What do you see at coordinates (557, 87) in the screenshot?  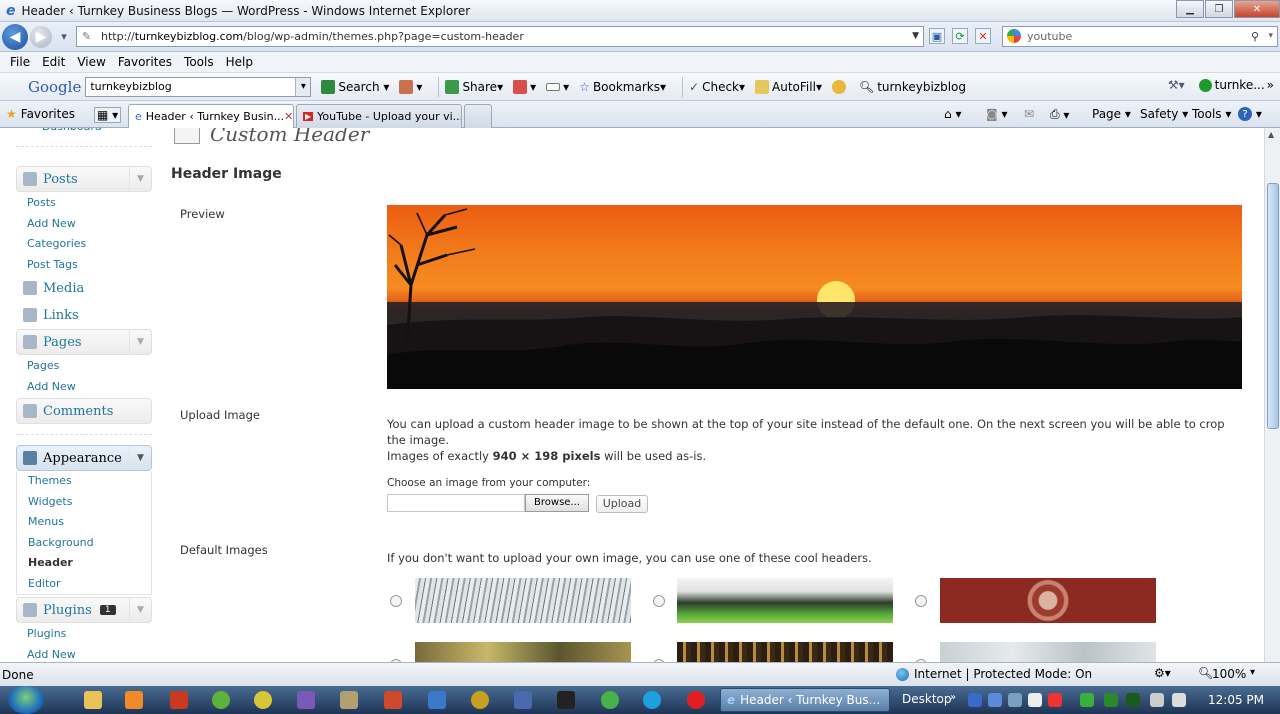 I see `highlight-button: ▾` at bounding box center [557, 87].